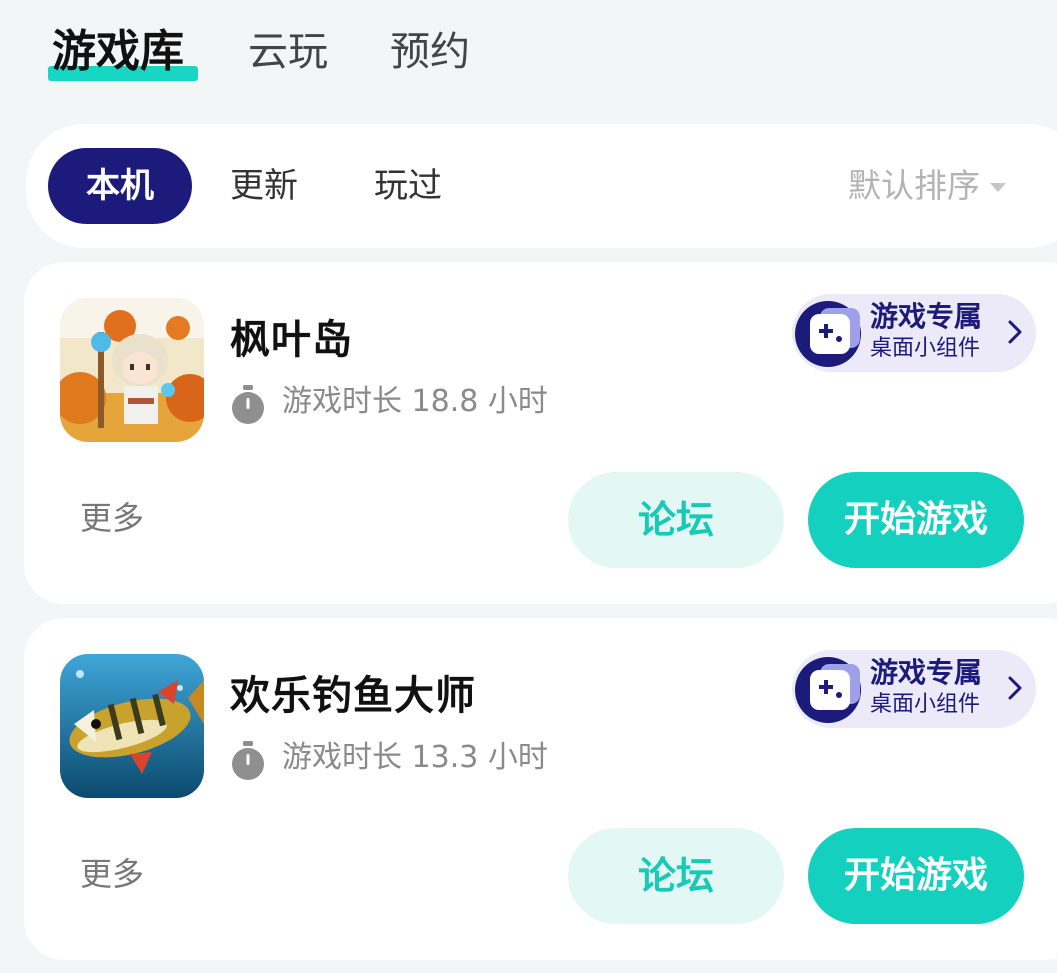 This screenshot has height=973, width=1057. I want to click on fishing-master-game-icon, so click(132, 726).